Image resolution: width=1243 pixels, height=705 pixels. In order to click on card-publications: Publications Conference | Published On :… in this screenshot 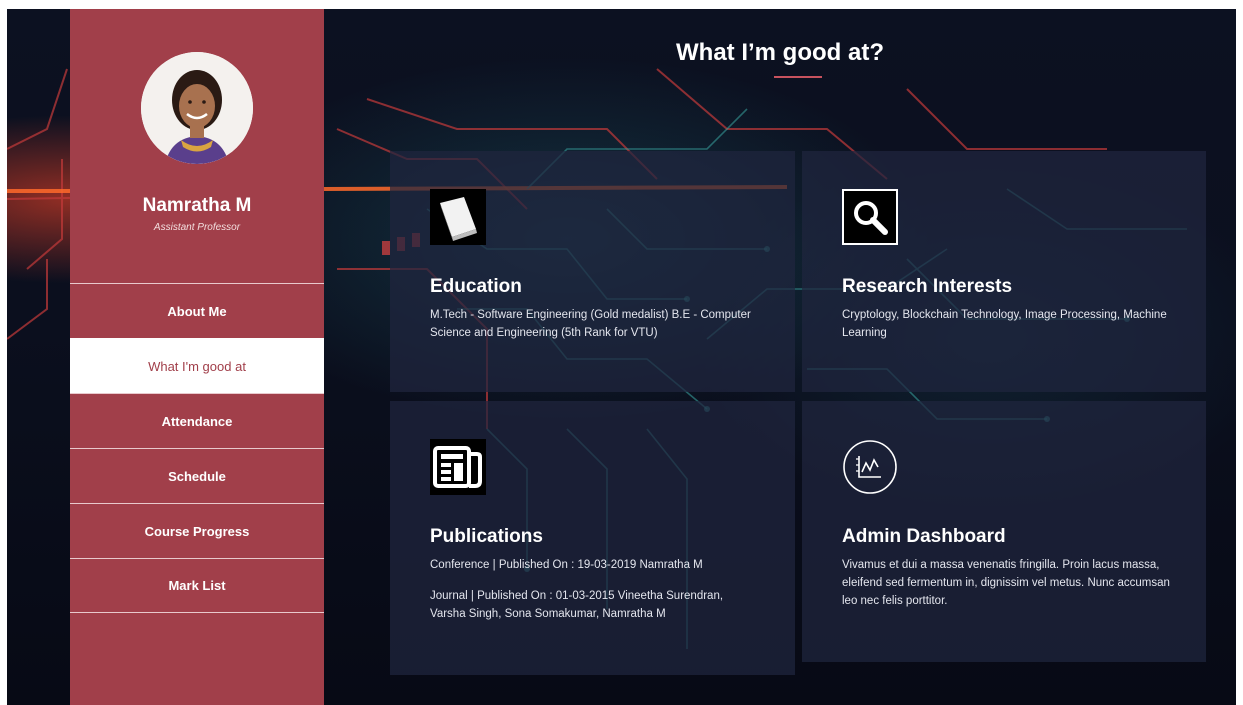, I will do `click(592, 538)`.